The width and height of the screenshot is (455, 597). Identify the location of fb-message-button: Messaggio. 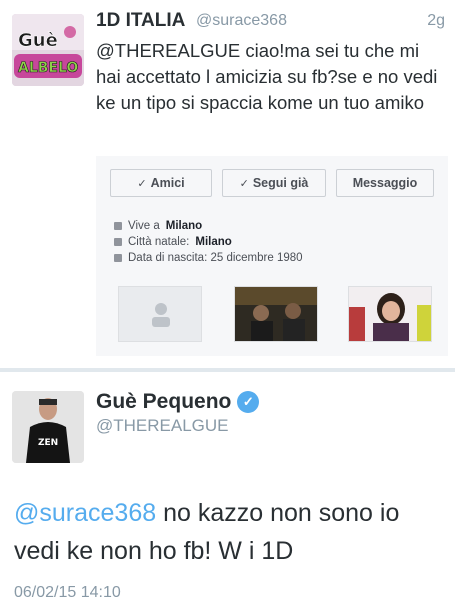
(385, 183).